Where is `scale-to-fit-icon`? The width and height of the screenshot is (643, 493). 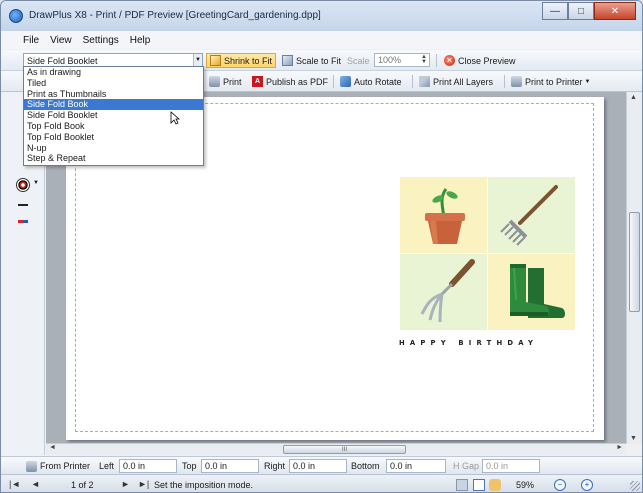
scale-to-fit-icon is located at coordinates (287, 60).